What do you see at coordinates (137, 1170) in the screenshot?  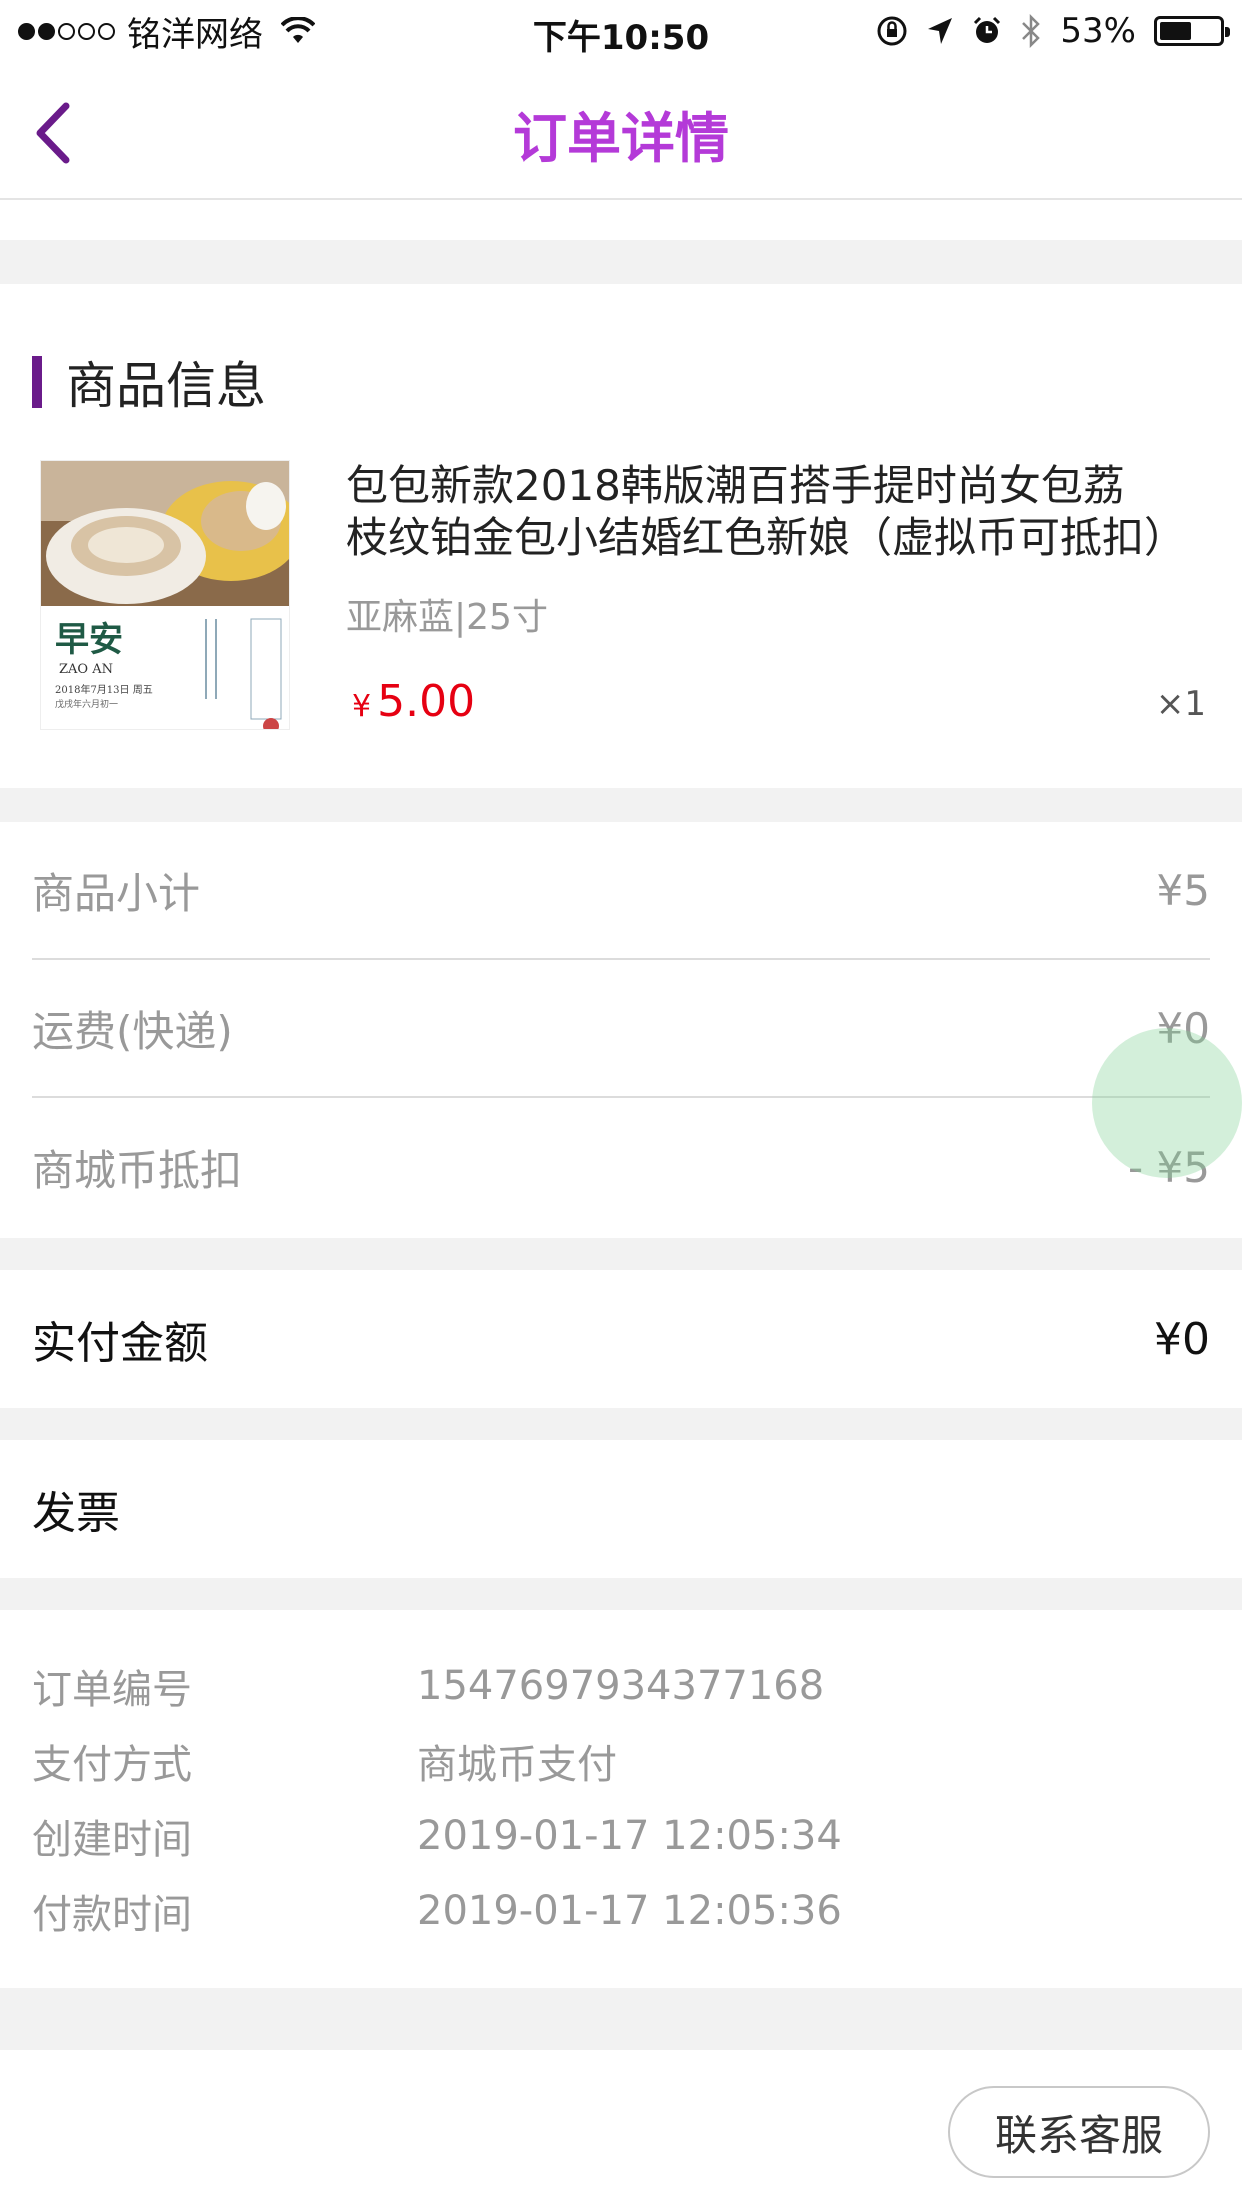 I see `coin-deduction-label: 商城币抵扣` at bounding box center [137, 1170].